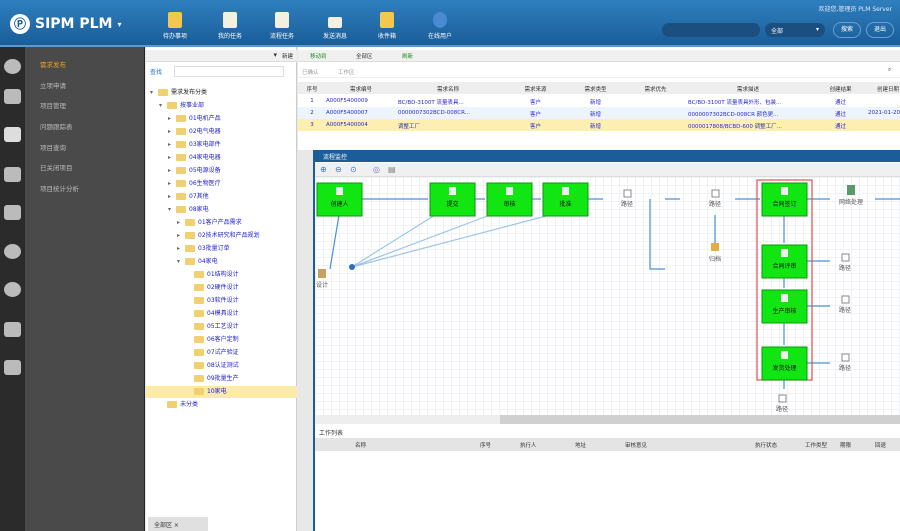  What do you see at coordinates (194, 132) in the screenshot?
I see `tree-node: ▸ 02电气电器` at bounding box center [194, 132].